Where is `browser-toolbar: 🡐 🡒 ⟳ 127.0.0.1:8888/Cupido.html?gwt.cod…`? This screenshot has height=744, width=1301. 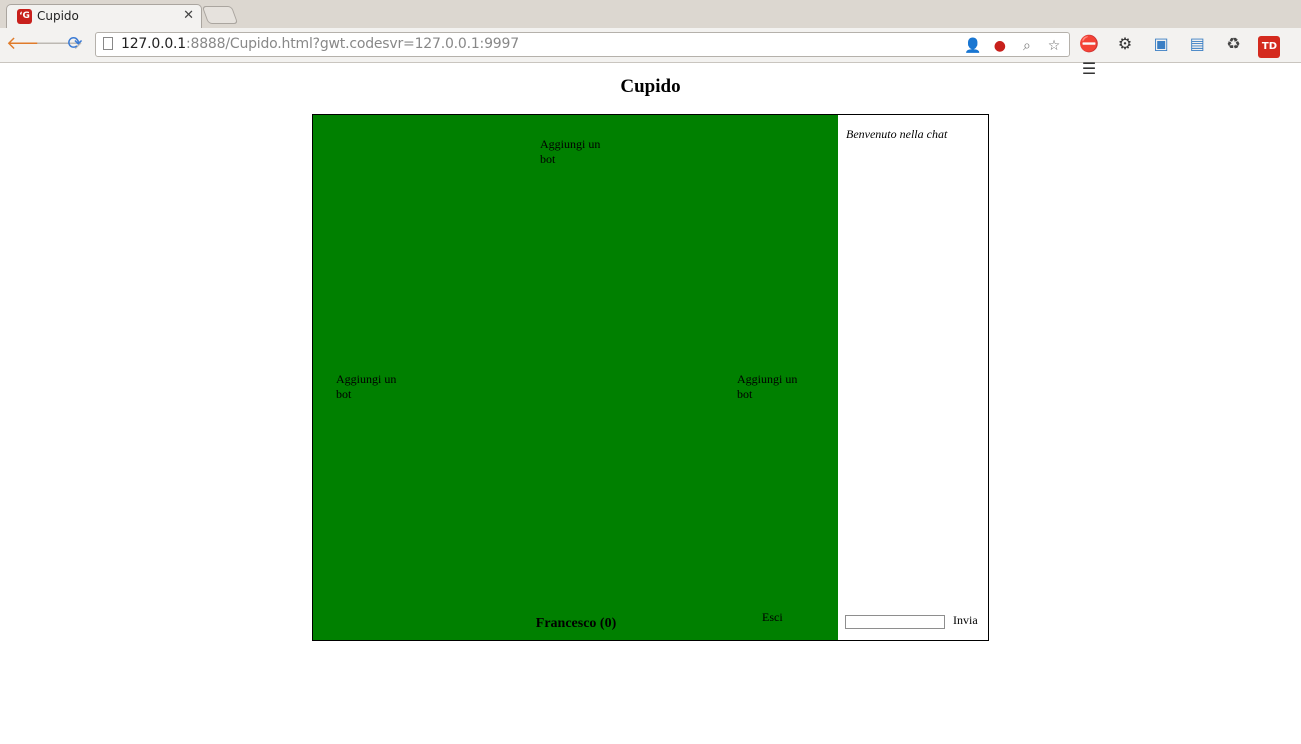 browser-toolbar: 🡐 🡒 ⟳ 127.0.0.1:8888/Cupido.html?gwt.cod… is located at coordinates (650, 53).